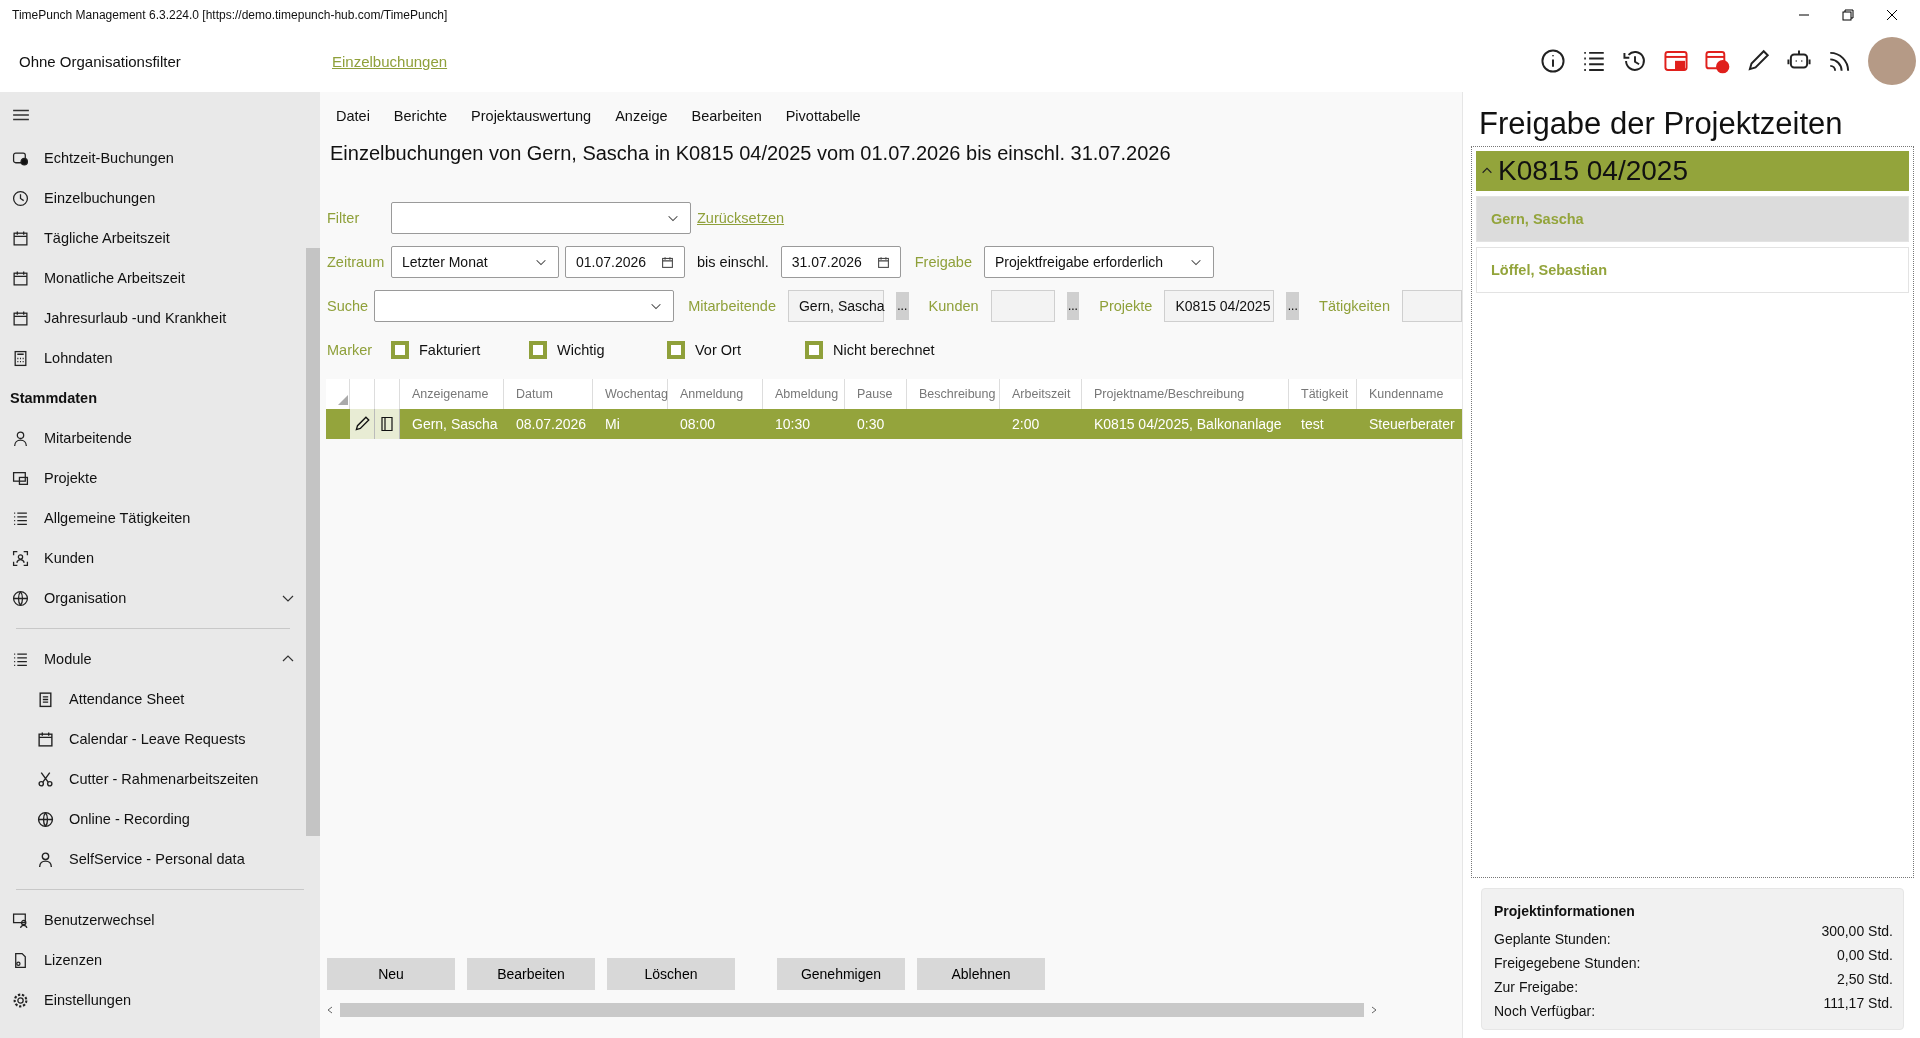  What do you see at coordinates (1892, 61) in the screenshot?
I see `avatar` at bounding box center [1892, 61].